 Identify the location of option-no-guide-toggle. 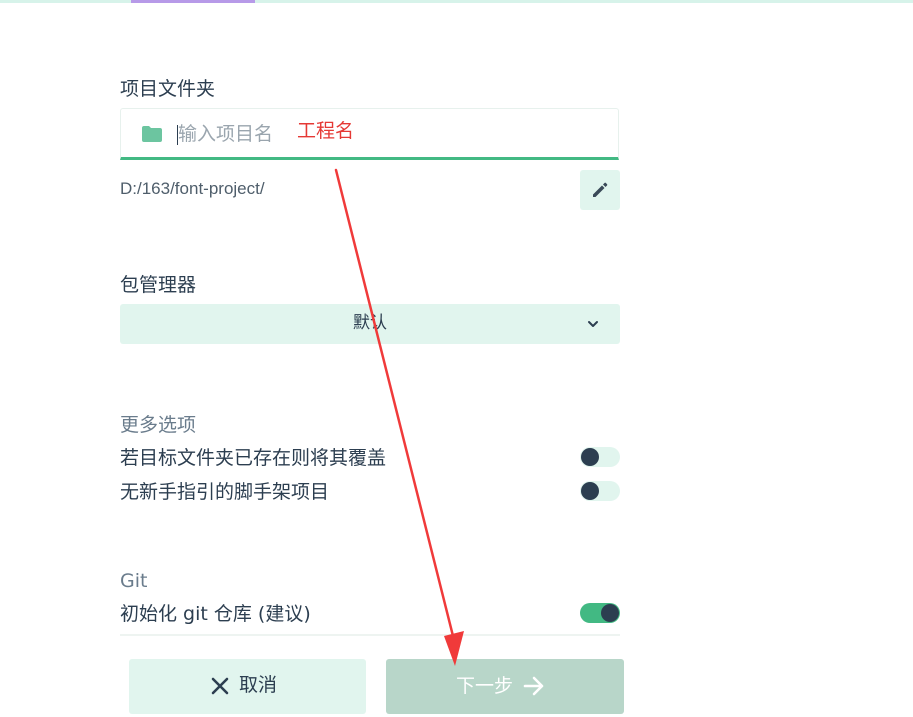
(600, 491).